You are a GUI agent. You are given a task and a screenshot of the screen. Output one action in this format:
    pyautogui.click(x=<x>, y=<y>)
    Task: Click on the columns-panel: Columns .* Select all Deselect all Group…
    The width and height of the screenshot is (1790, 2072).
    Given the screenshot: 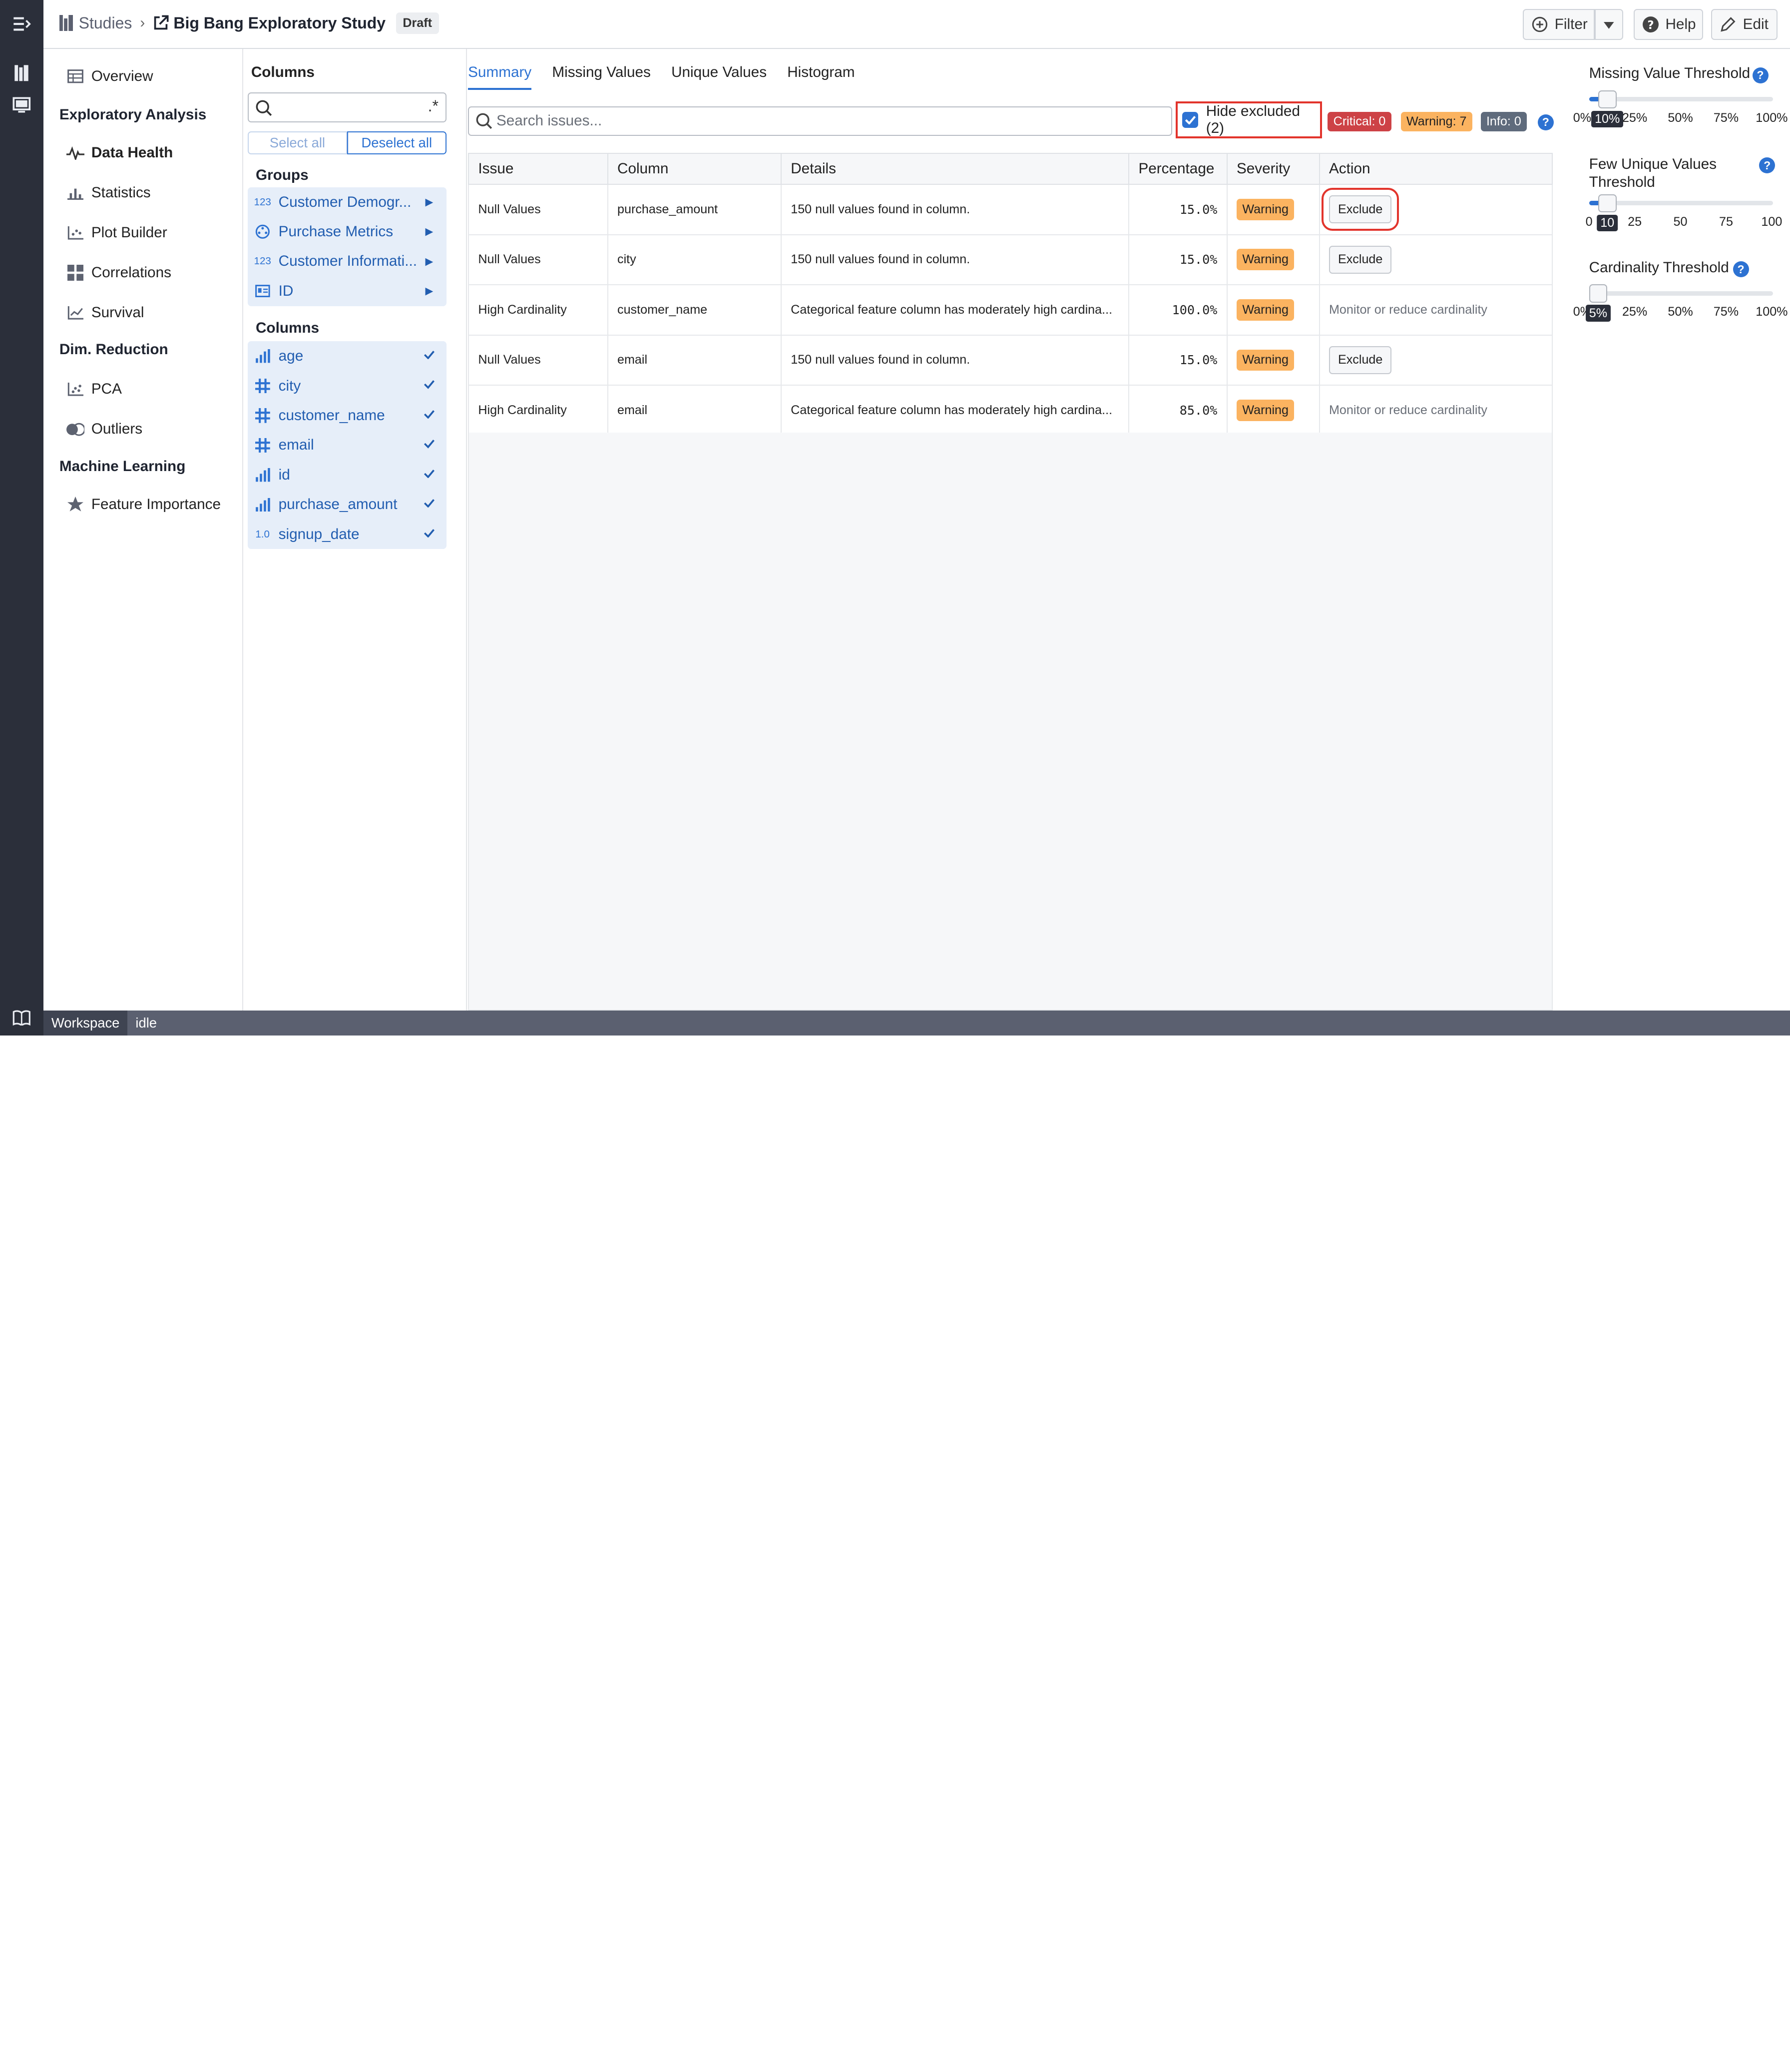 What is the action you would take?
    pyautogui.click(x=355, y=530)
    